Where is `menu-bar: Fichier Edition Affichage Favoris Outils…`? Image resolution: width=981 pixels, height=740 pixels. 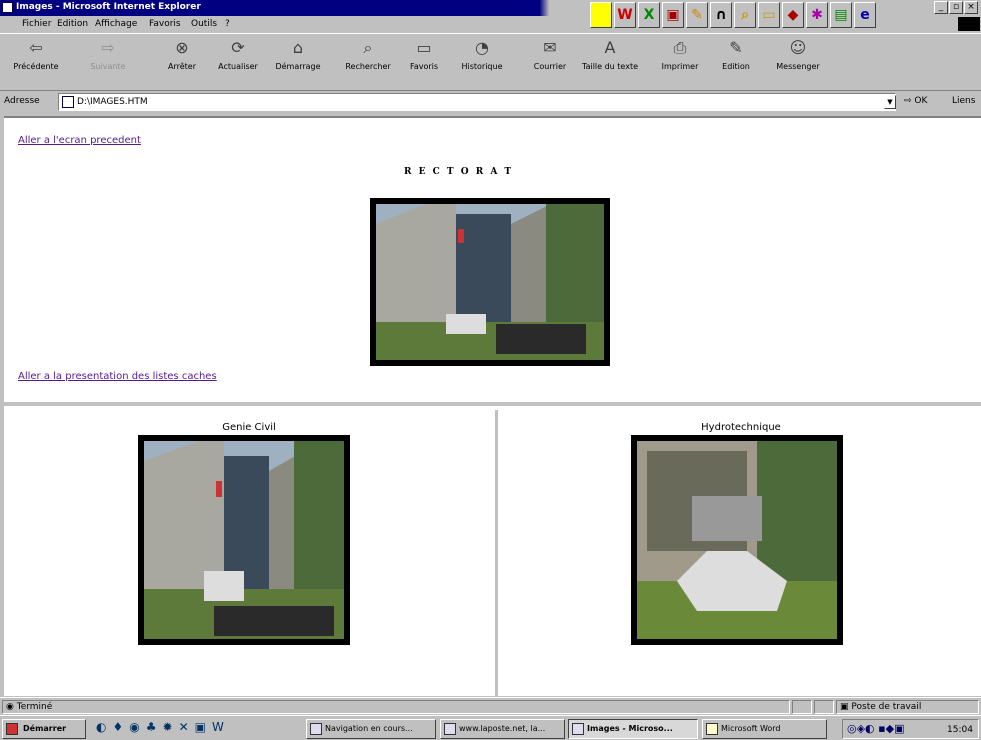
menu-bar: Fichier Edition Affichage Favoris Outils… is located at coordinates (380, 24).